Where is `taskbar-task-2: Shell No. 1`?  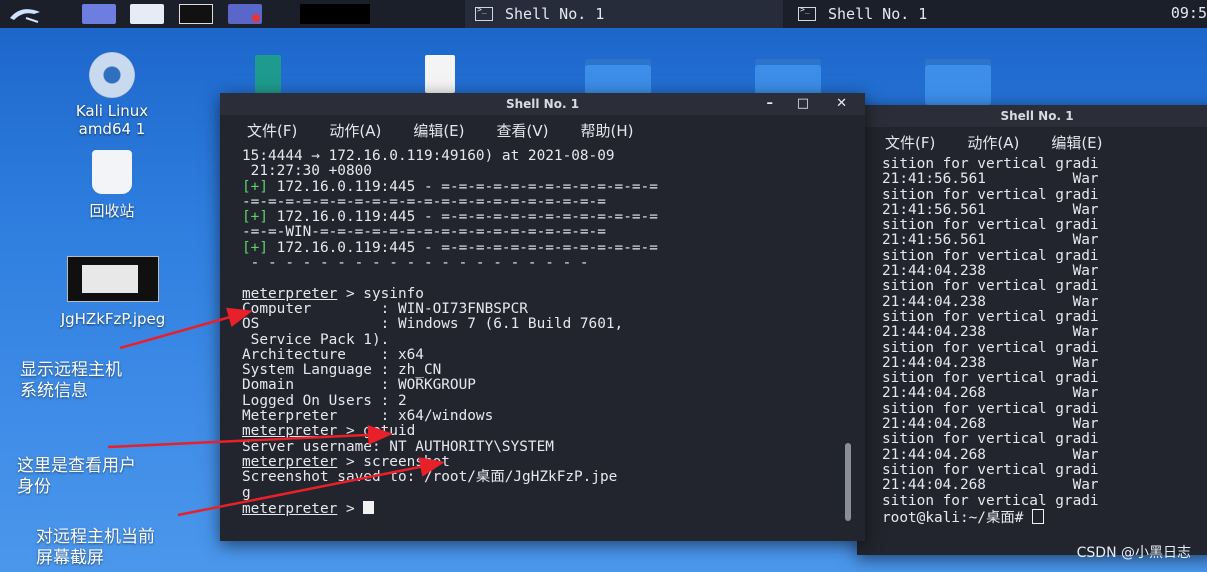 taskbar-task-2: Shell No. 1 is located at coordinates (938, 14).